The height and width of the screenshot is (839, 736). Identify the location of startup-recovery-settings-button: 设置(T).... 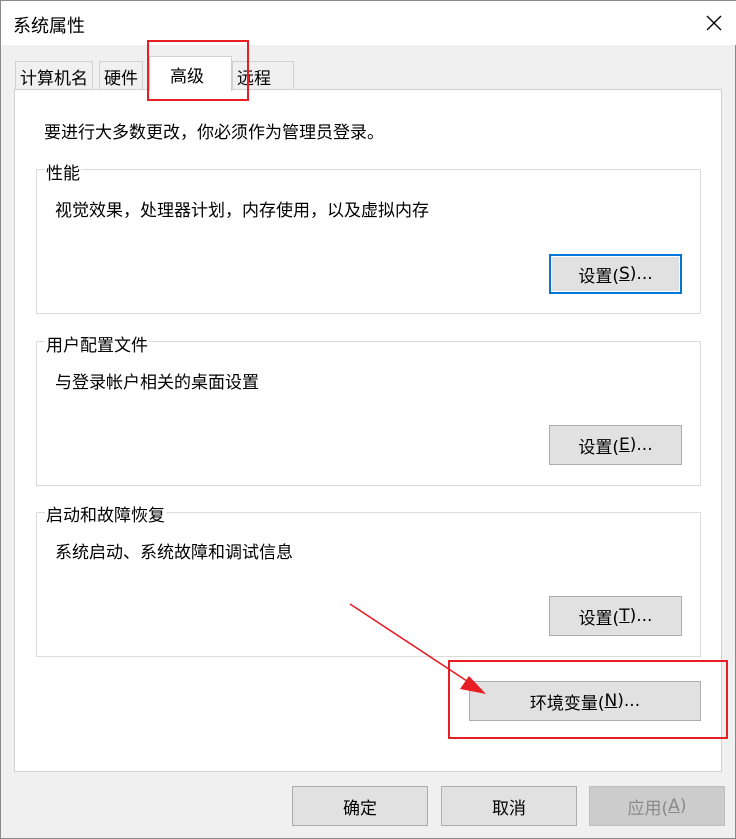
(615, 616).